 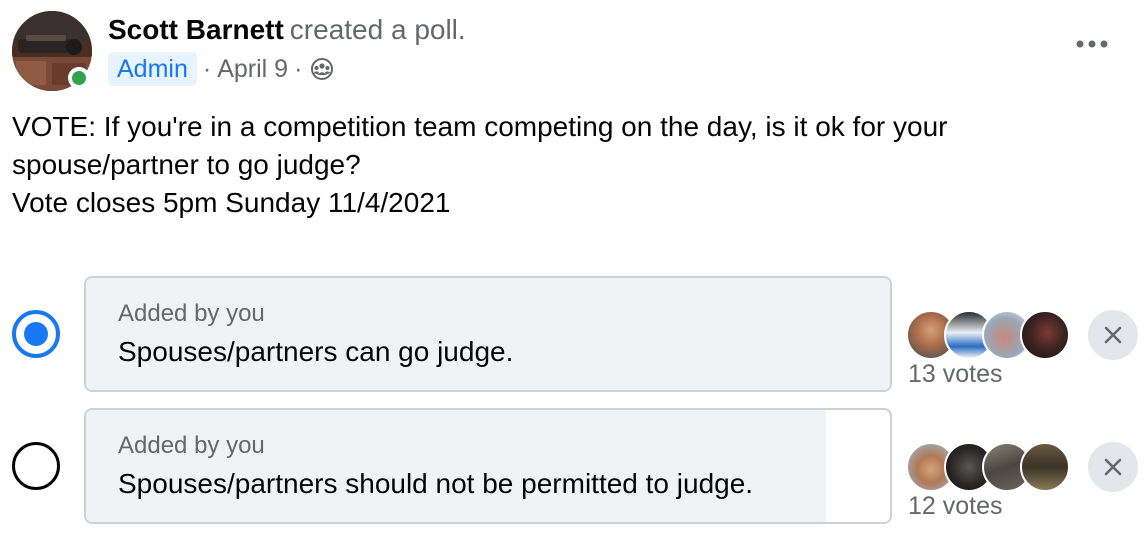 I want to click on author-action: created a poll., so click(x=377, y=29).